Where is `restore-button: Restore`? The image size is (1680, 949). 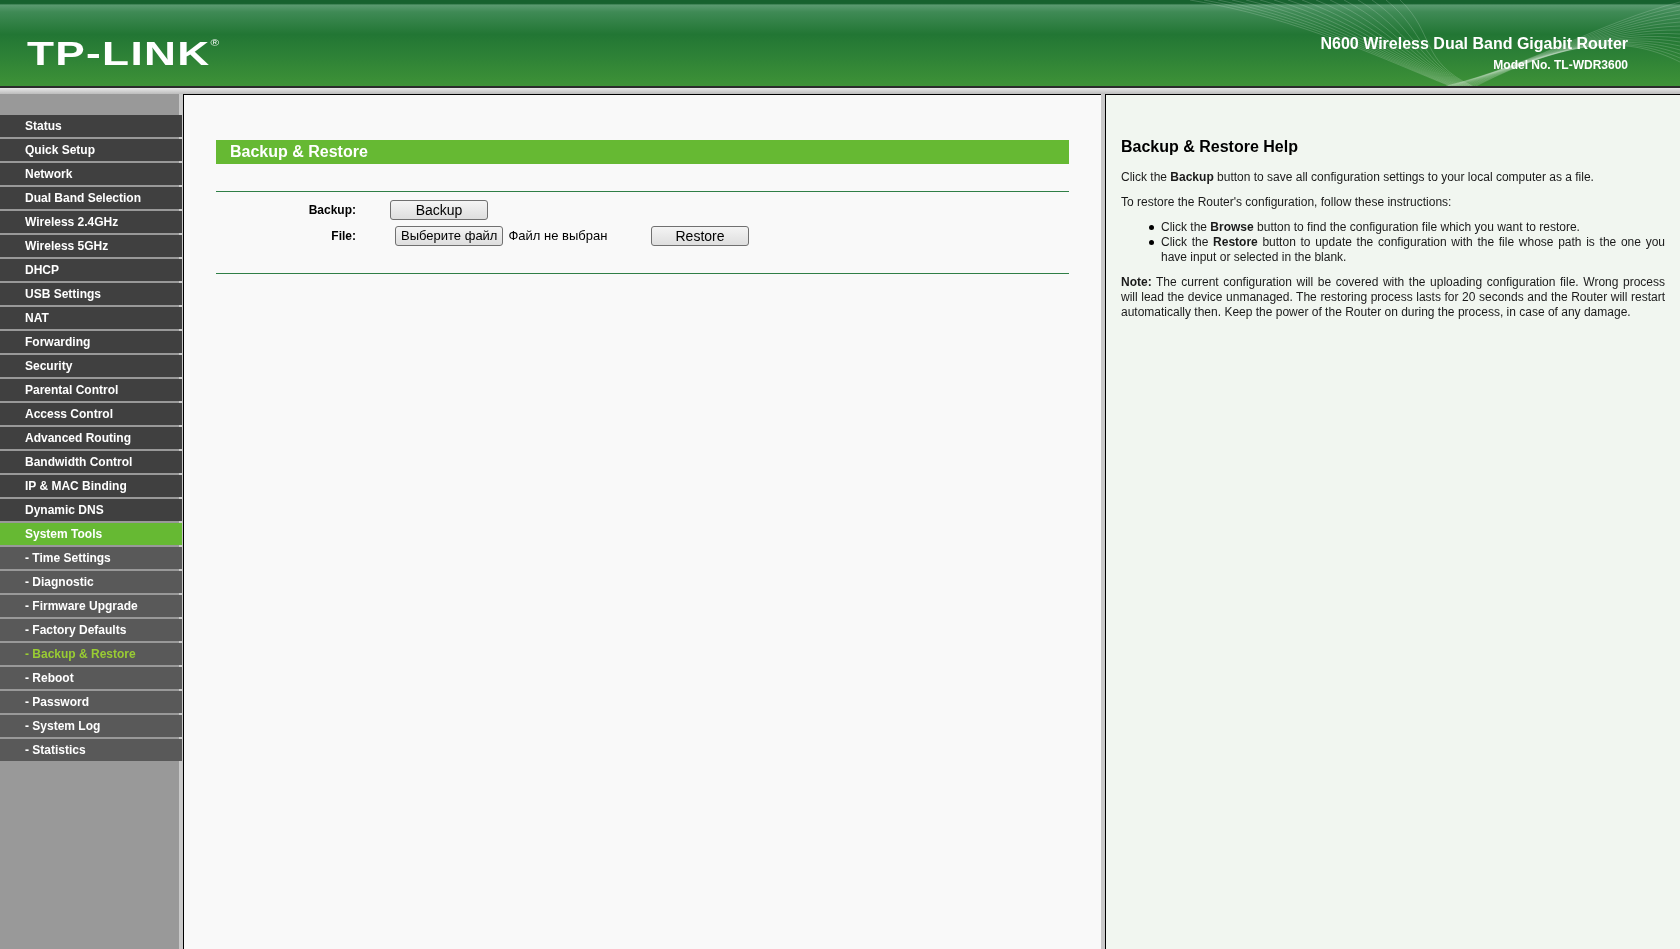 restore-button: Restore is located at coordinates (700, 236).